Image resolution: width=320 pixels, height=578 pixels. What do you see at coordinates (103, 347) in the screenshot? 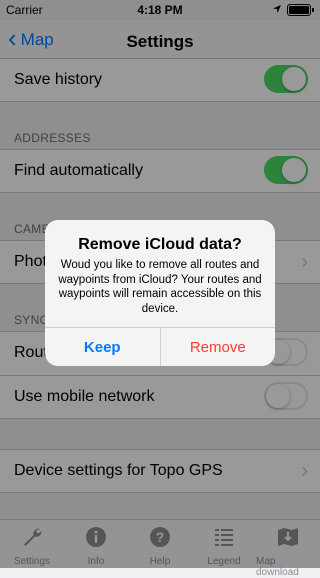
I see `keep-button: Keep` at bounding box center [103, 347].